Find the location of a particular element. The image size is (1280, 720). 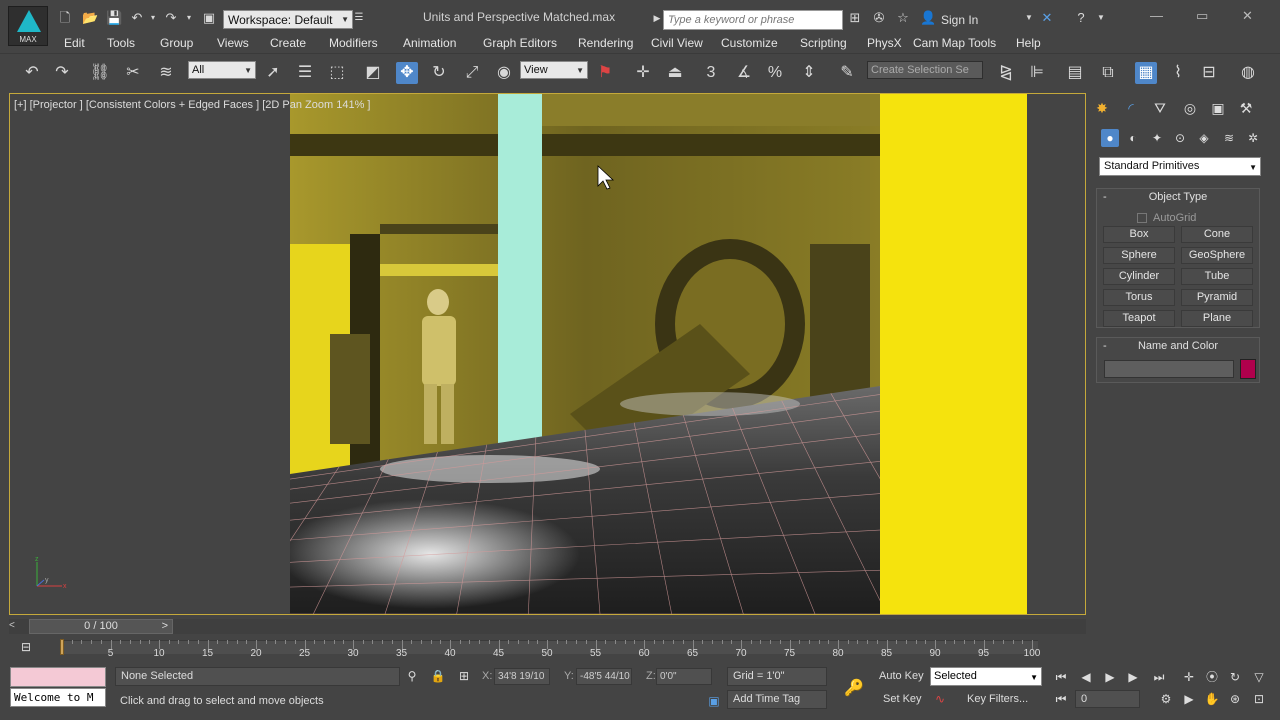

exchange-apps-icon: ✕ is located at coordinates (1047, 18).